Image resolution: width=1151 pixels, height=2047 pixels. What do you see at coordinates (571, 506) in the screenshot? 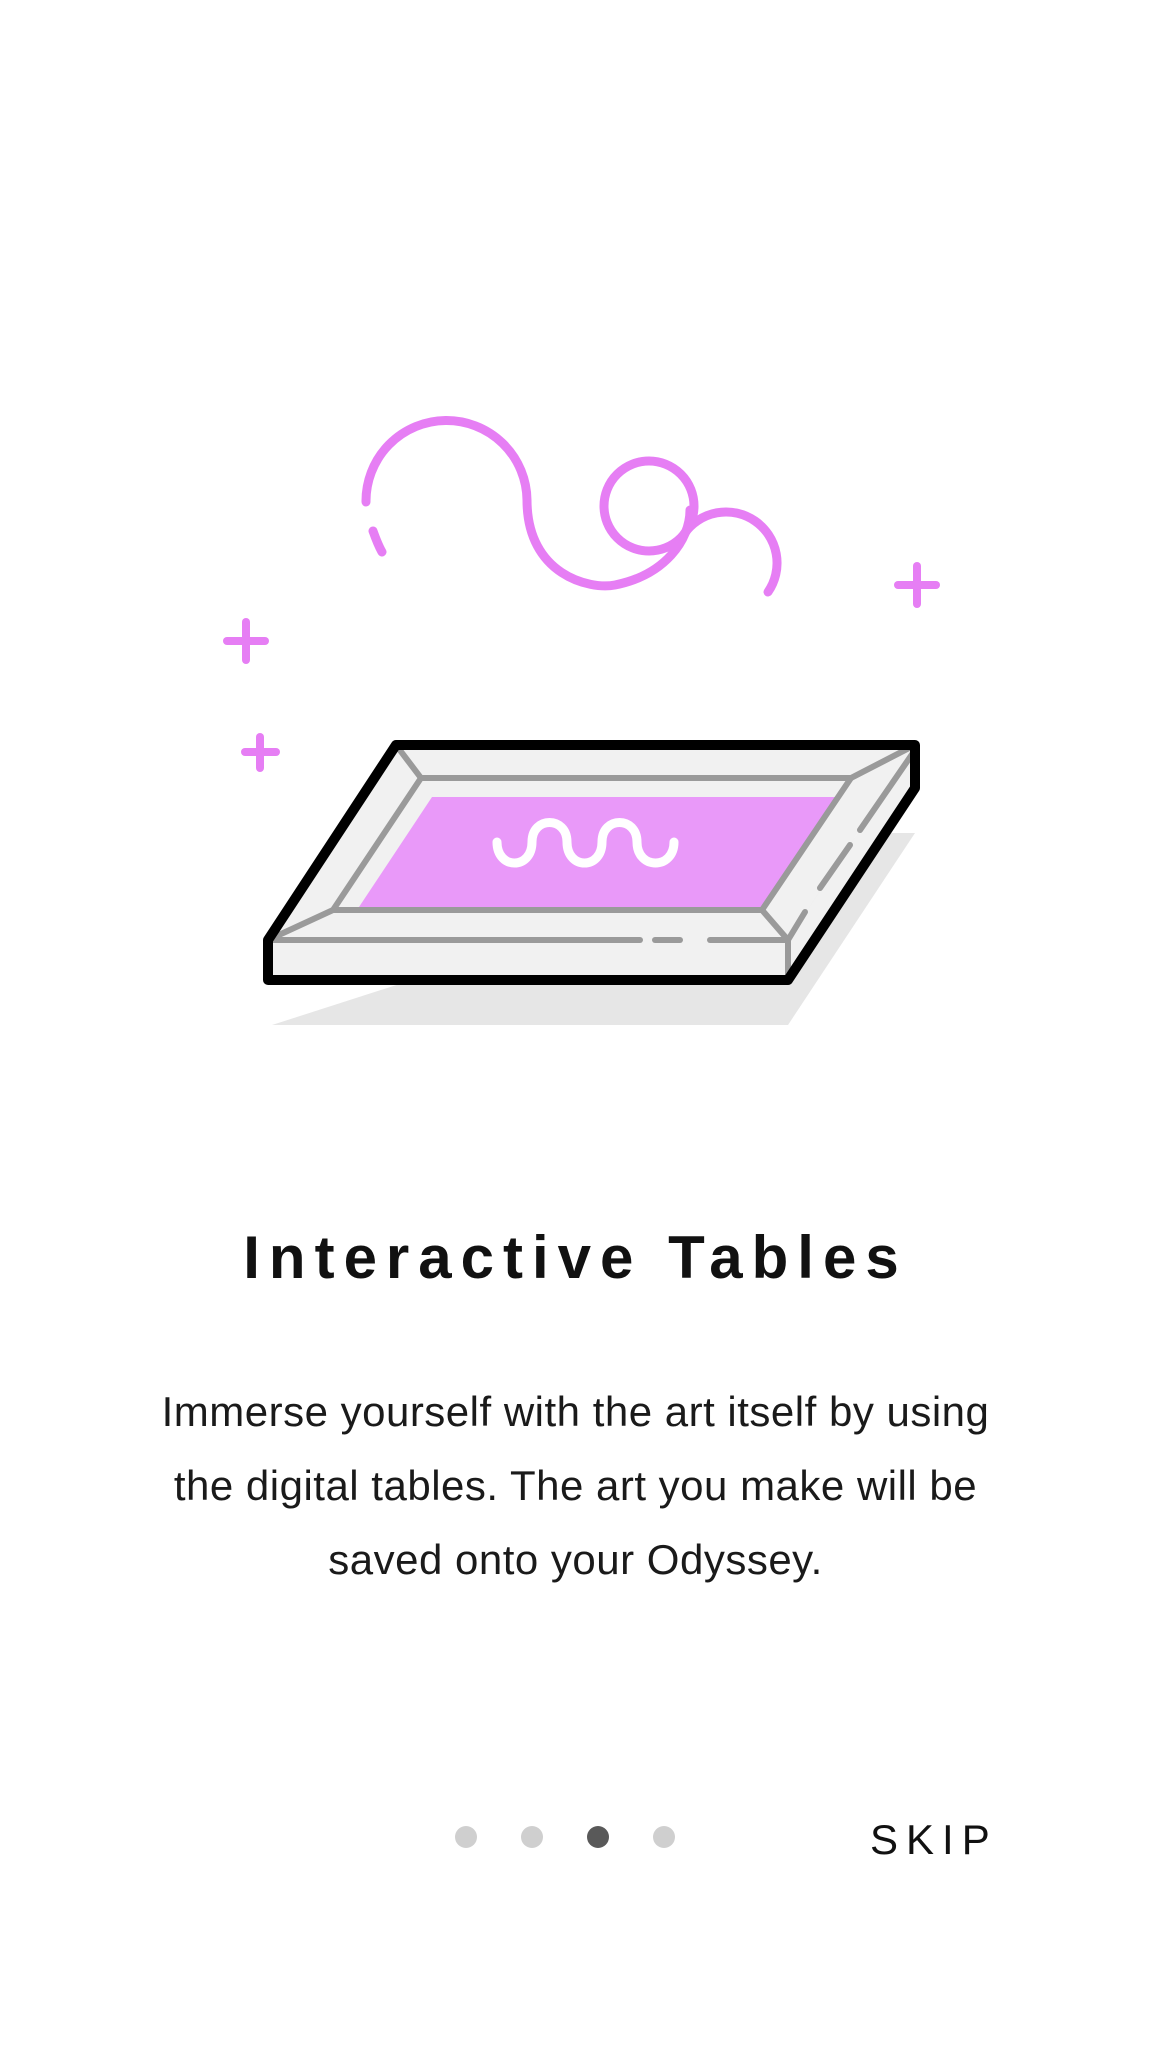
I see `swirl-icon` at bounding box center [571, 506].